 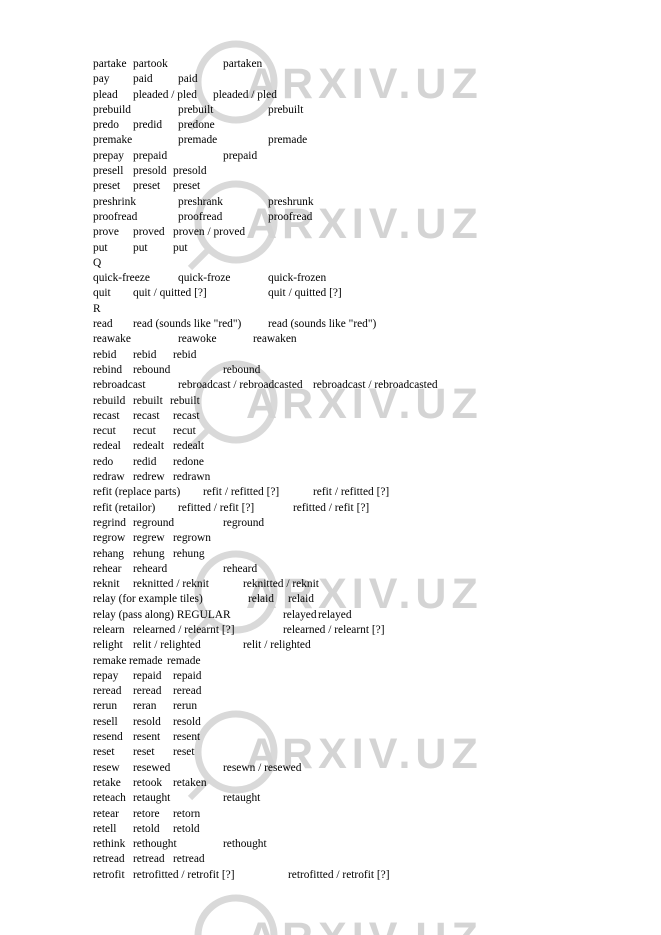 What do you see at coordinates (353, 477) in the screenshot?
I see `verb-row: redraw redrew redrawn` at bounding box center [353, 477].